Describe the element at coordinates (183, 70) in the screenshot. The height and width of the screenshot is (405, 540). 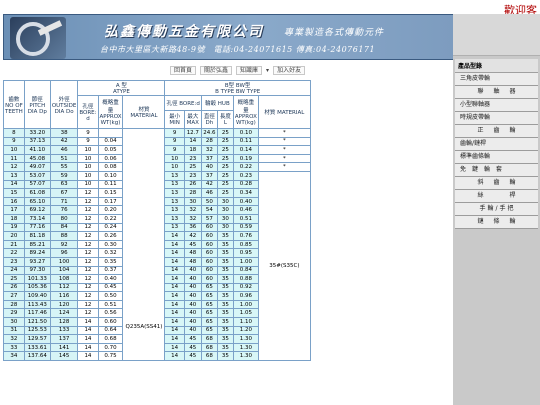
I see `nav-home-link: 回首頁` at that location.